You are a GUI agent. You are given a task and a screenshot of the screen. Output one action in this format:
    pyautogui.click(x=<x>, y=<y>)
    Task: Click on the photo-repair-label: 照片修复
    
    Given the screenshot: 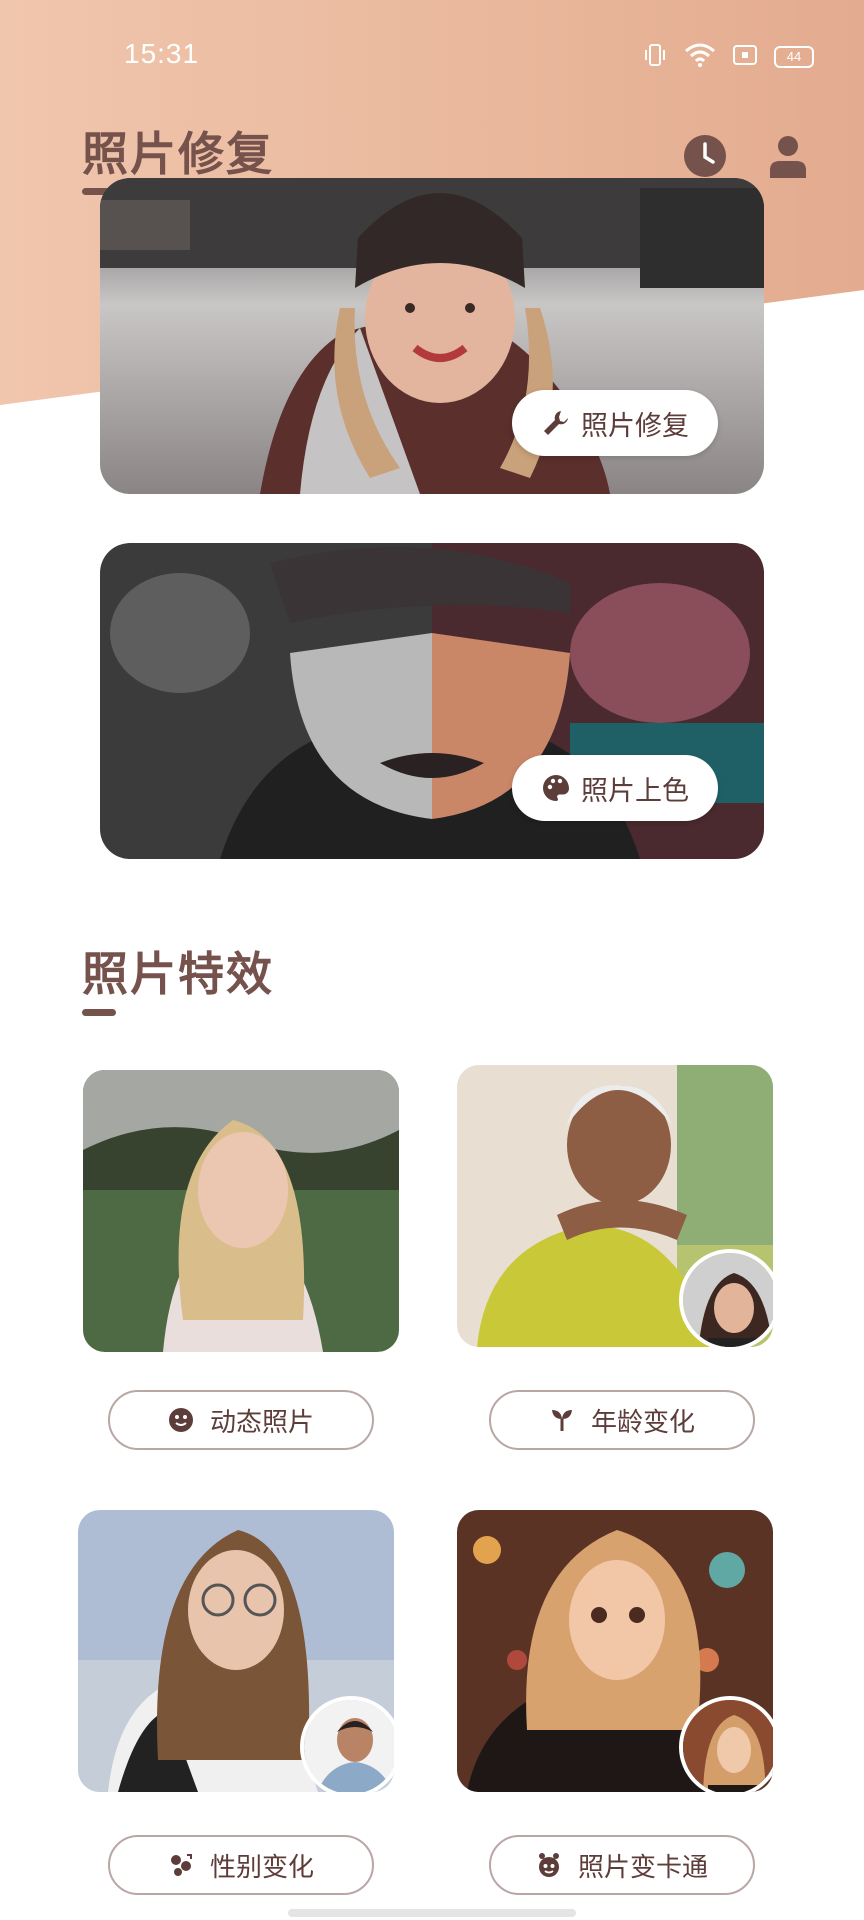 What is the action you would take?
    pyautogui.click(x=635, y=426)
    